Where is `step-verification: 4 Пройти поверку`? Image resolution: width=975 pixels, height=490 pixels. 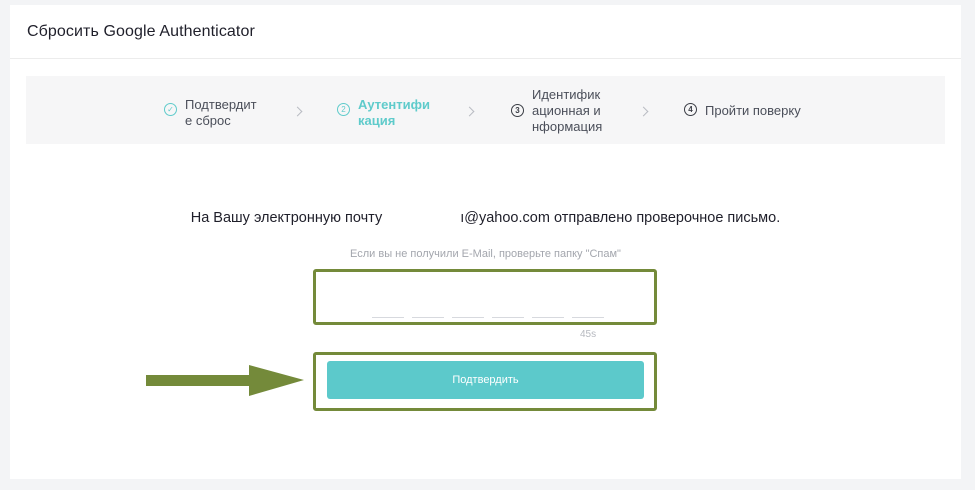 step-verification: 4 Пройти поверку is located at coordinates (742, 111).